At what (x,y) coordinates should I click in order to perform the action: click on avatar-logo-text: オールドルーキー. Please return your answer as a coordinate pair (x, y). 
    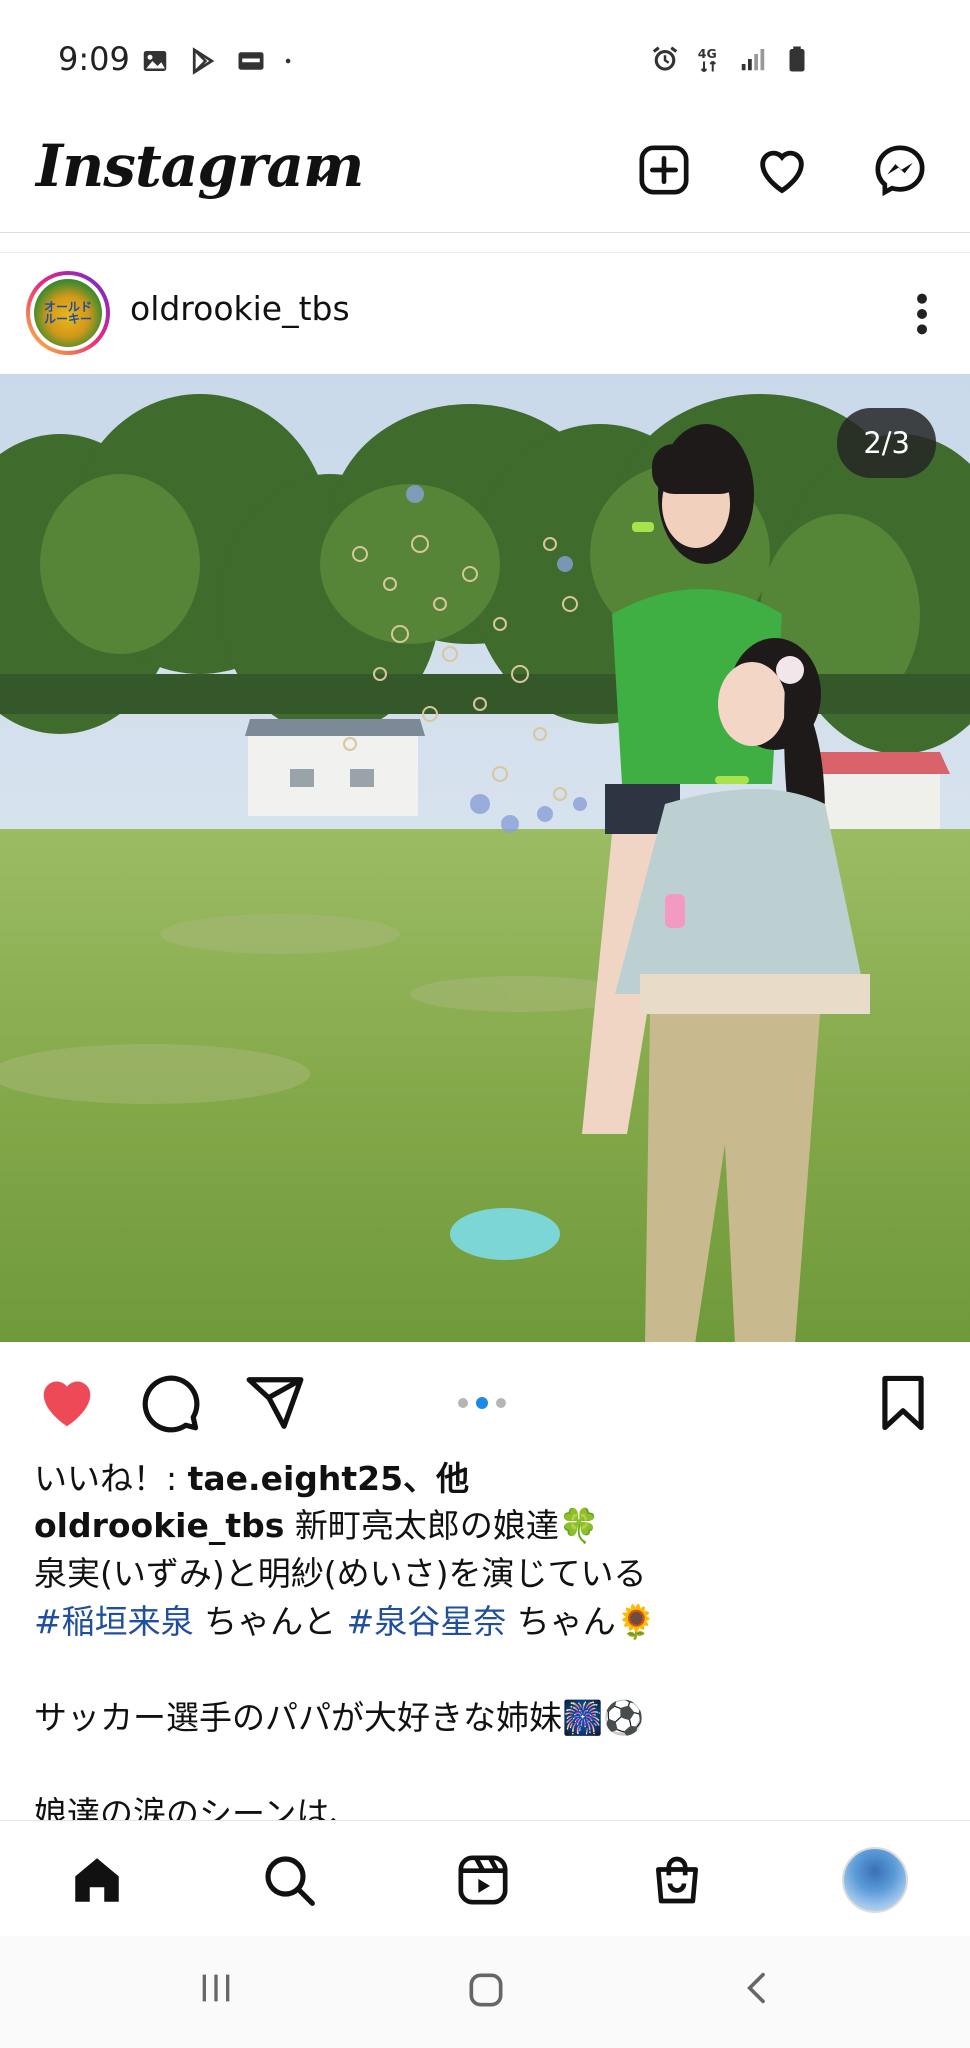
    Looking at the image, I should click on (67, 313).